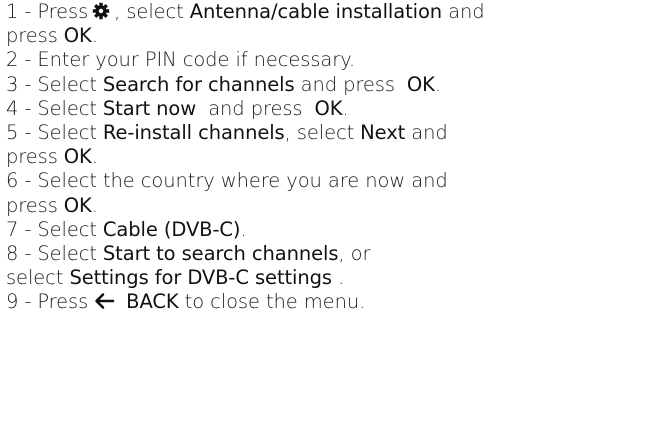 Image resolution: width=669 pixels, height=436 pixels. Describe the element at coordinates (354, 253) in the screenshot. I see `step-text: , or` at that location.